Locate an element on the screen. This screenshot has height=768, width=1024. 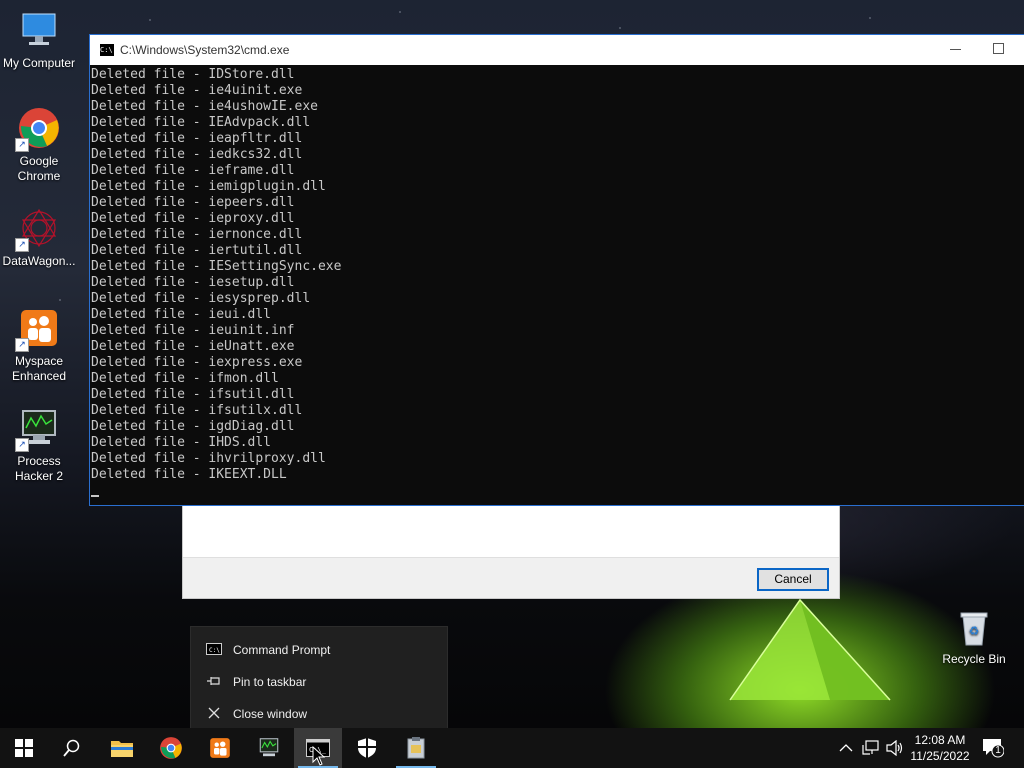
taskbar-myspace-enhanced is located at coordinates (220, 748).